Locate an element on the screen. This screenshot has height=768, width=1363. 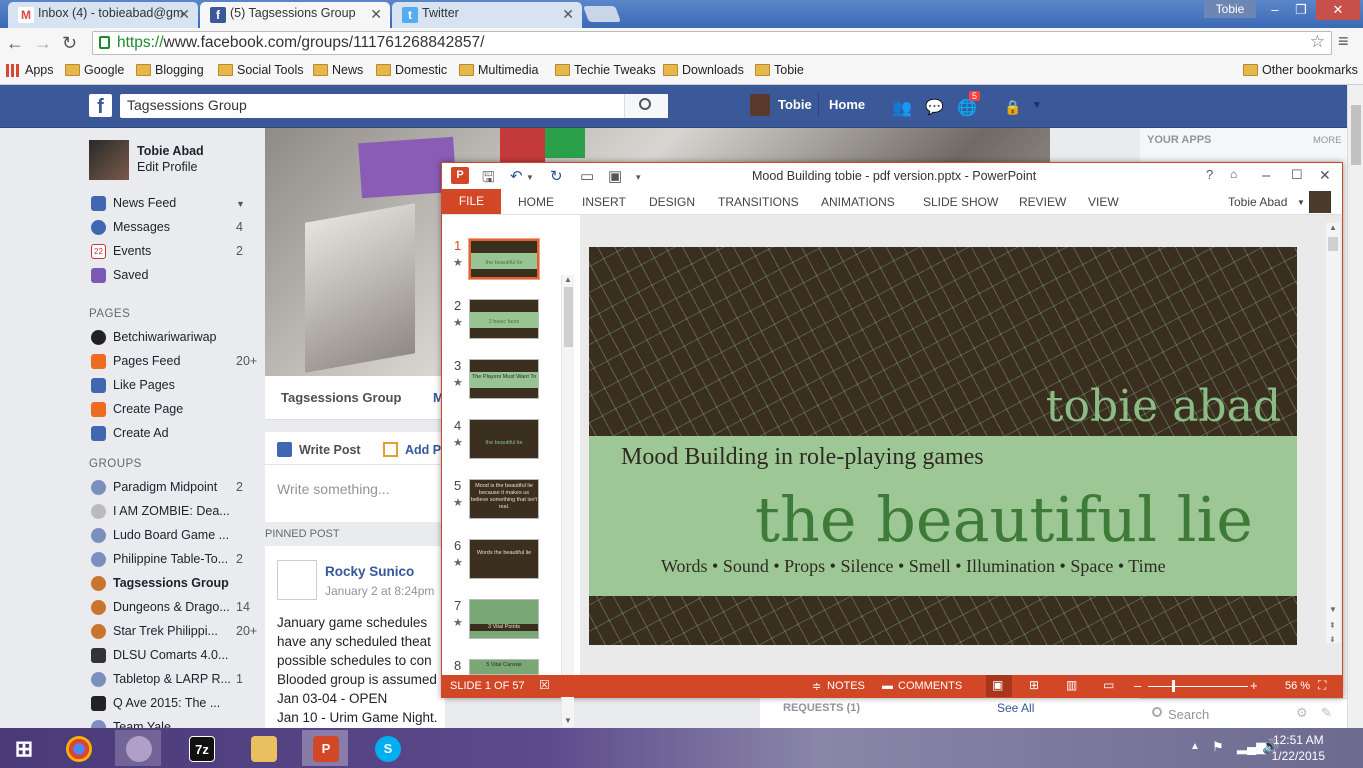
bookmark-folder: News is located at coordinates (338, 70).